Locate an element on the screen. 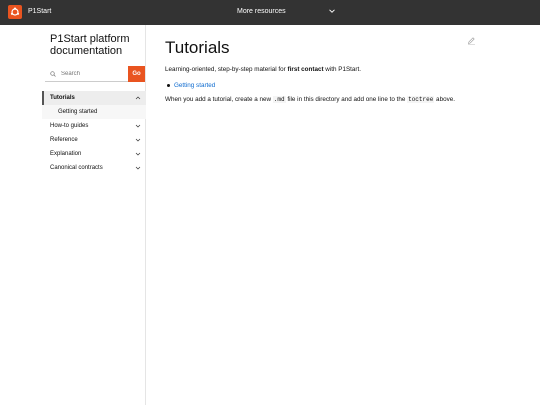  sidebar-item-getting-started: Getting started is located at coordinates (94, 112).